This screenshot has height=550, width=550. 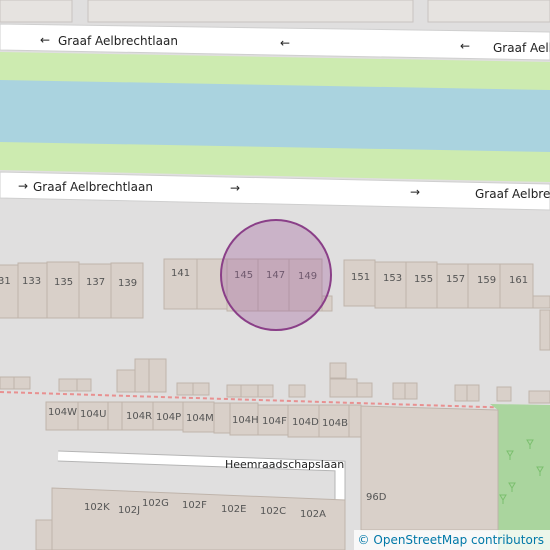 I want to click on building-top-middle, so click(x=250, y=11).